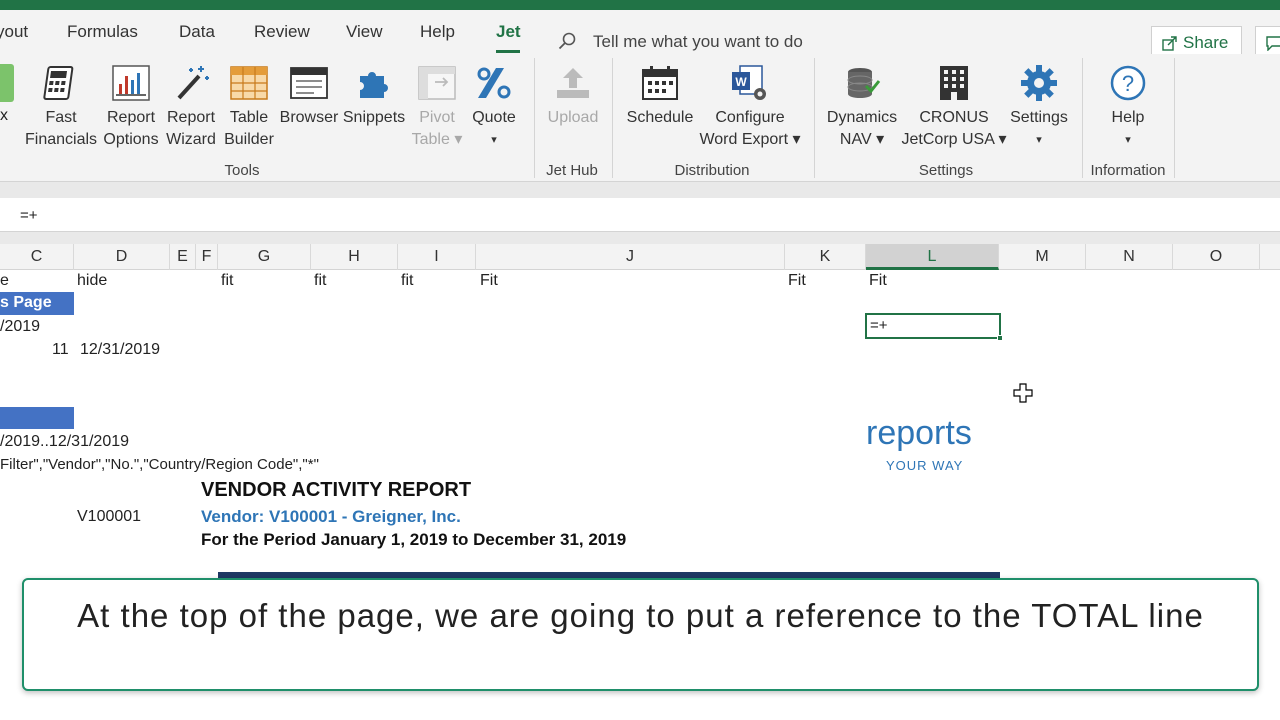 The height and width of the screenshot is (720, 1280). Describe the element at coordinates (37, 418) in the screenshot. I see `section-header-cell` at that location.